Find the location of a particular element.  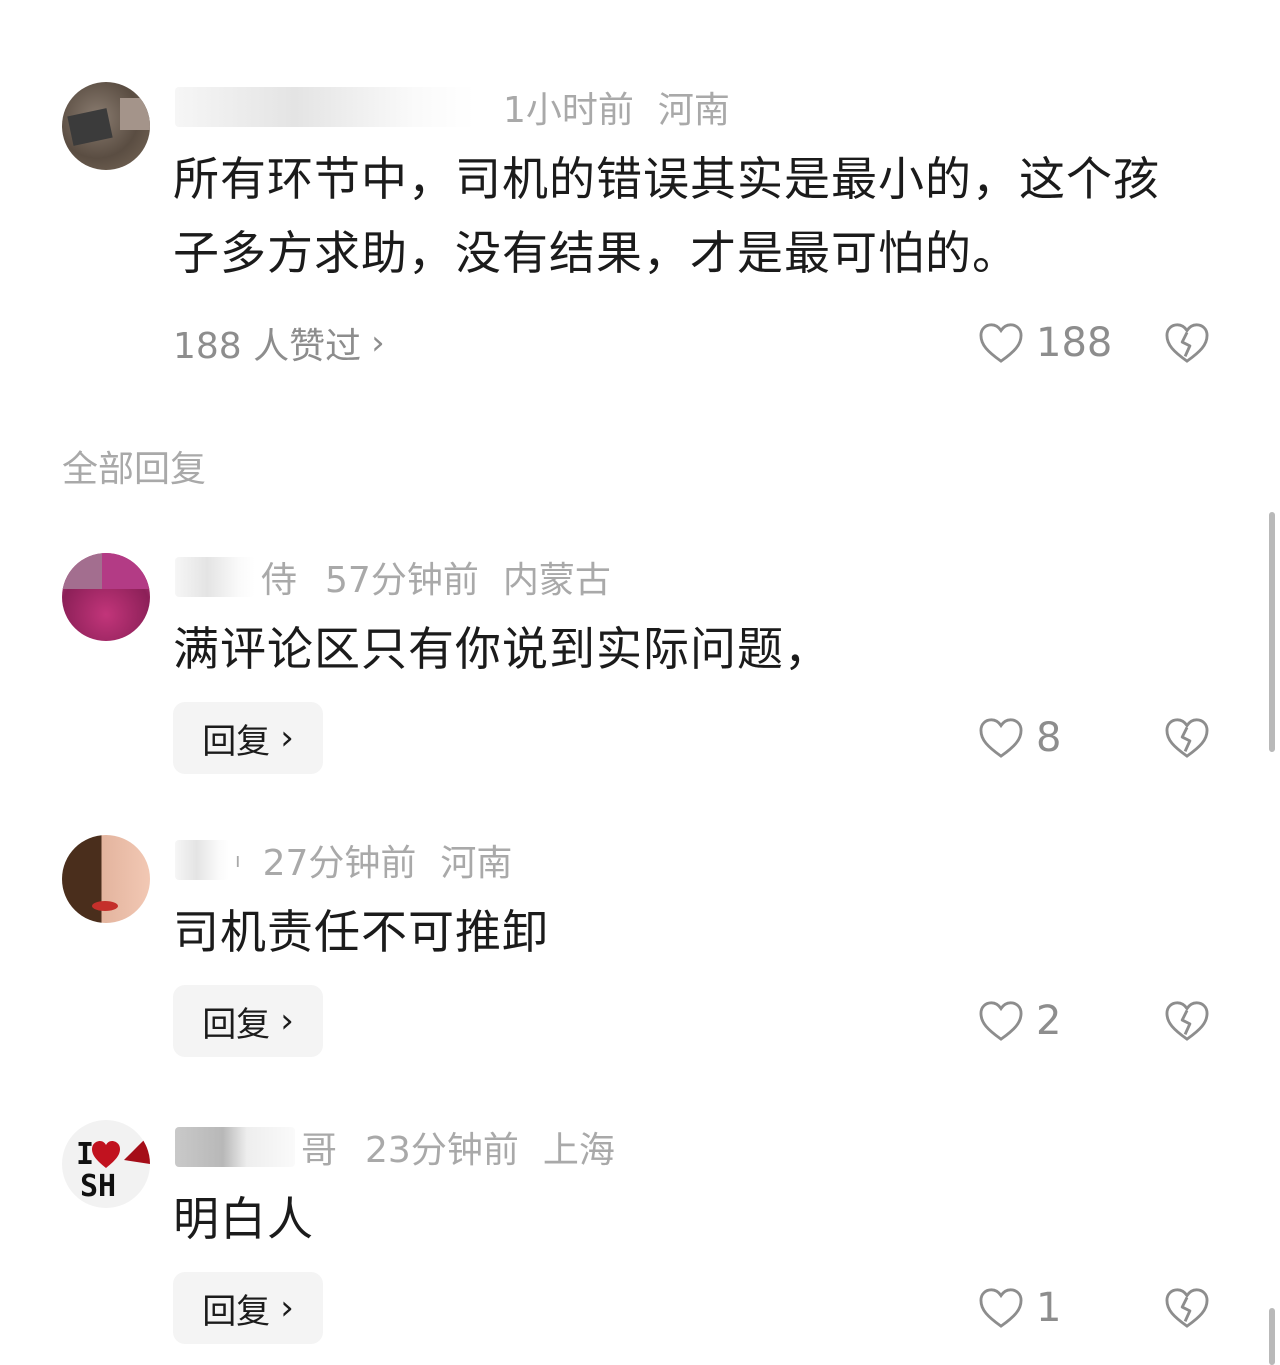

svg-text: SH is located at coordinates (98, 1186).